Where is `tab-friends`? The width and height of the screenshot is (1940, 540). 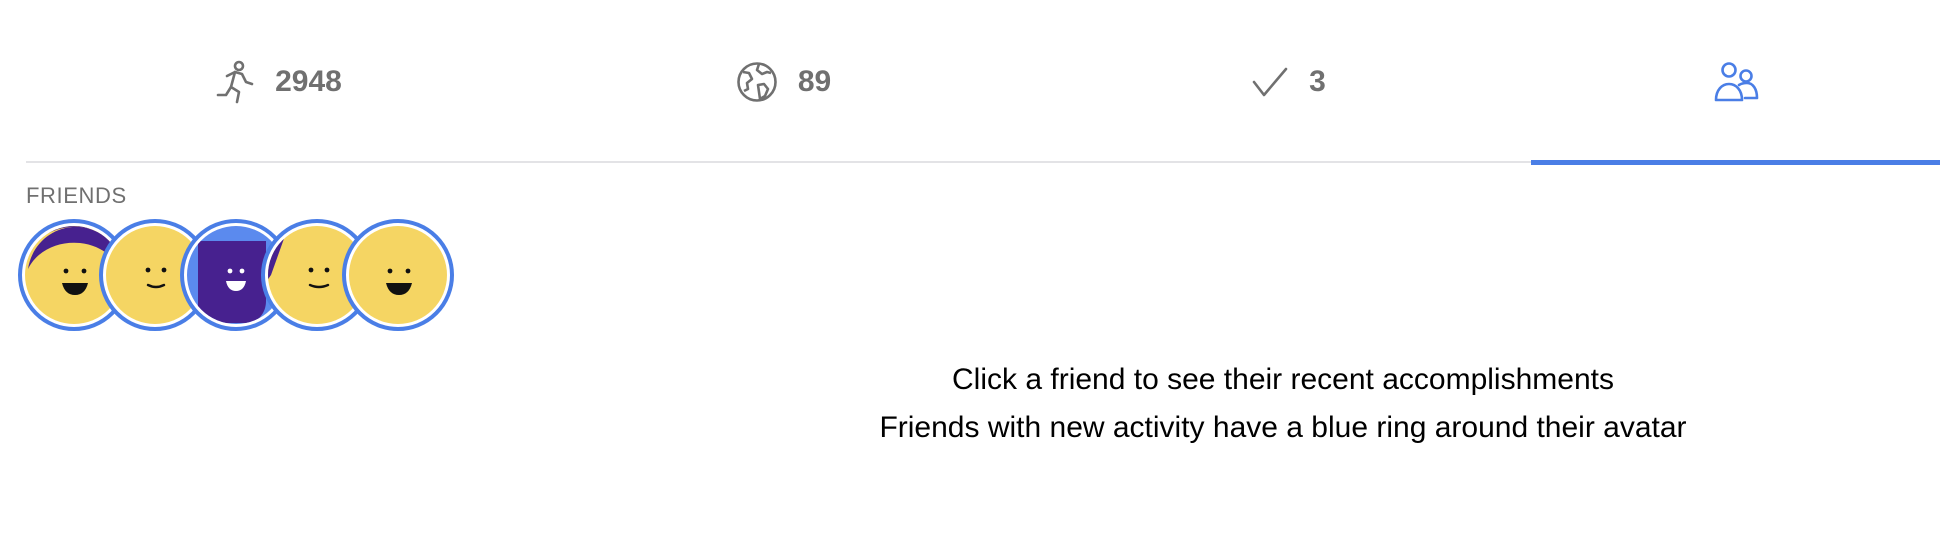
tab-friends is located at coordinates (1735, 82).